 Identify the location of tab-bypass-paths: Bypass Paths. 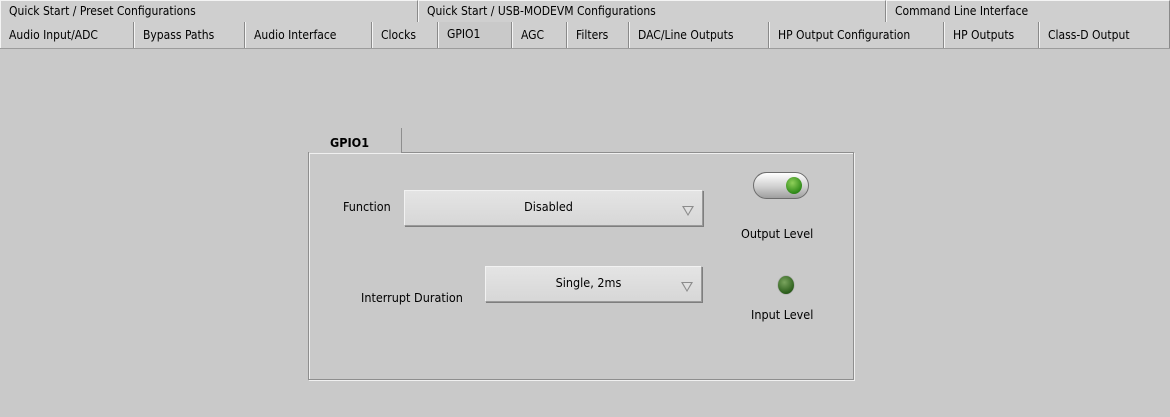
(189, 35).